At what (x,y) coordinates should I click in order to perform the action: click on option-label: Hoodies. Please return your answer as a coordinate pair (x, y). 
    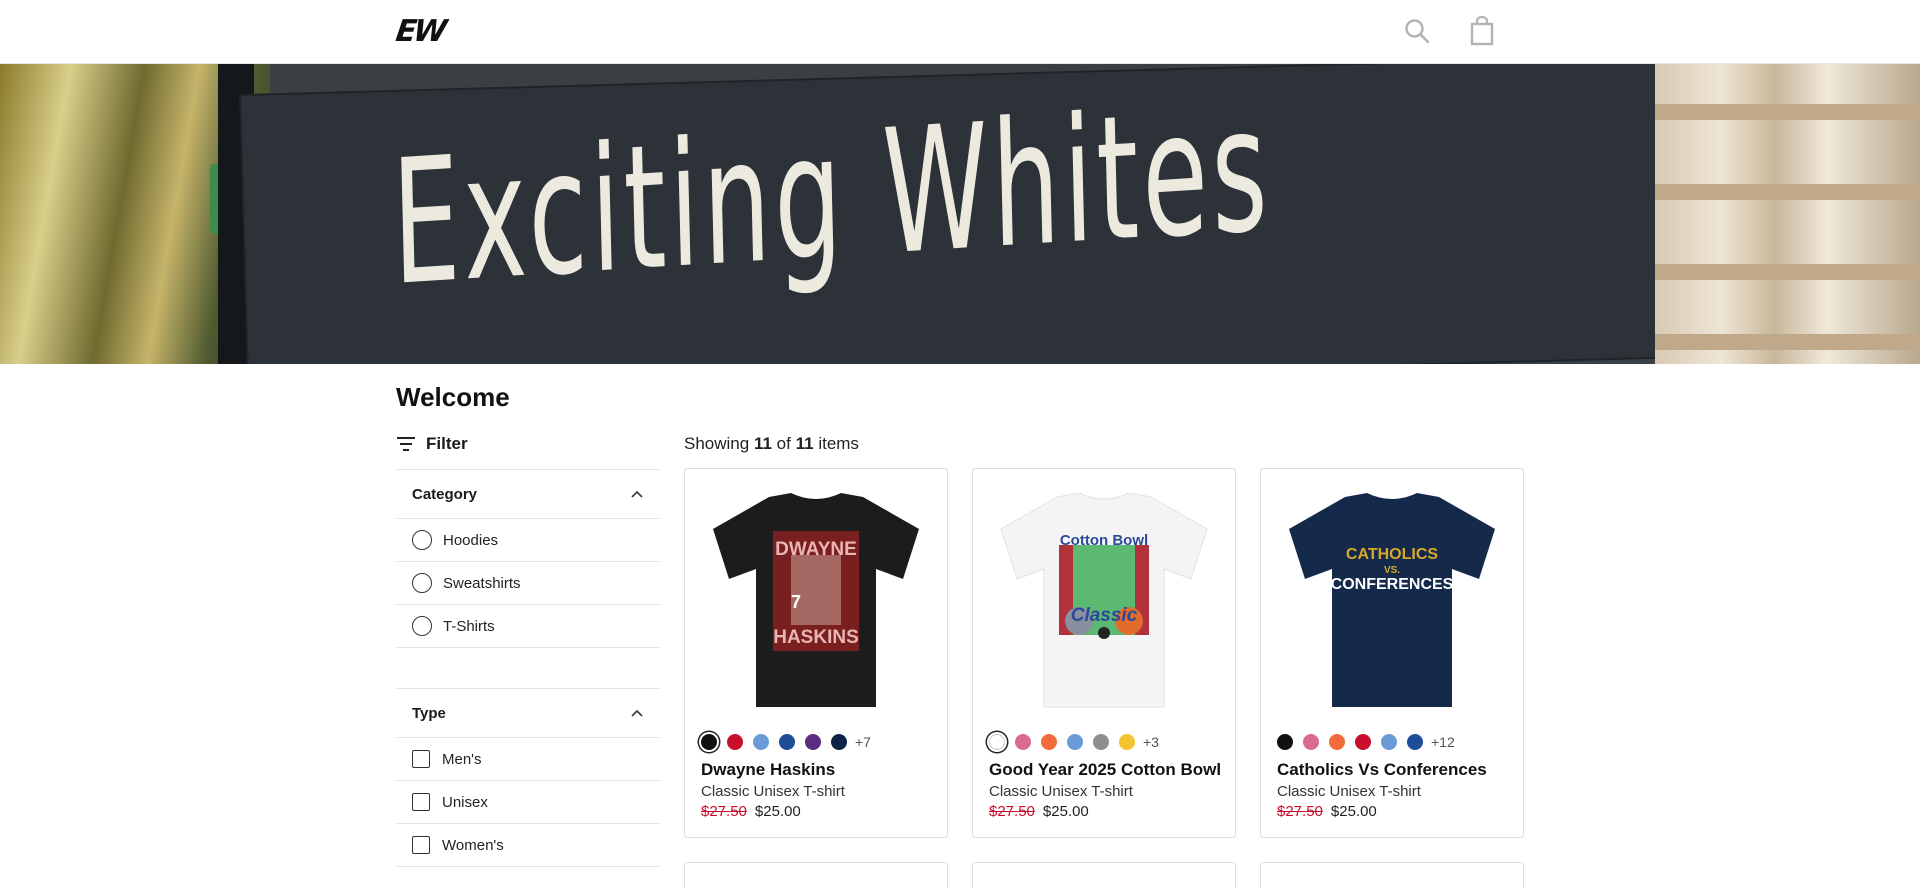
    Looking at the image, I should click on (471, 540).